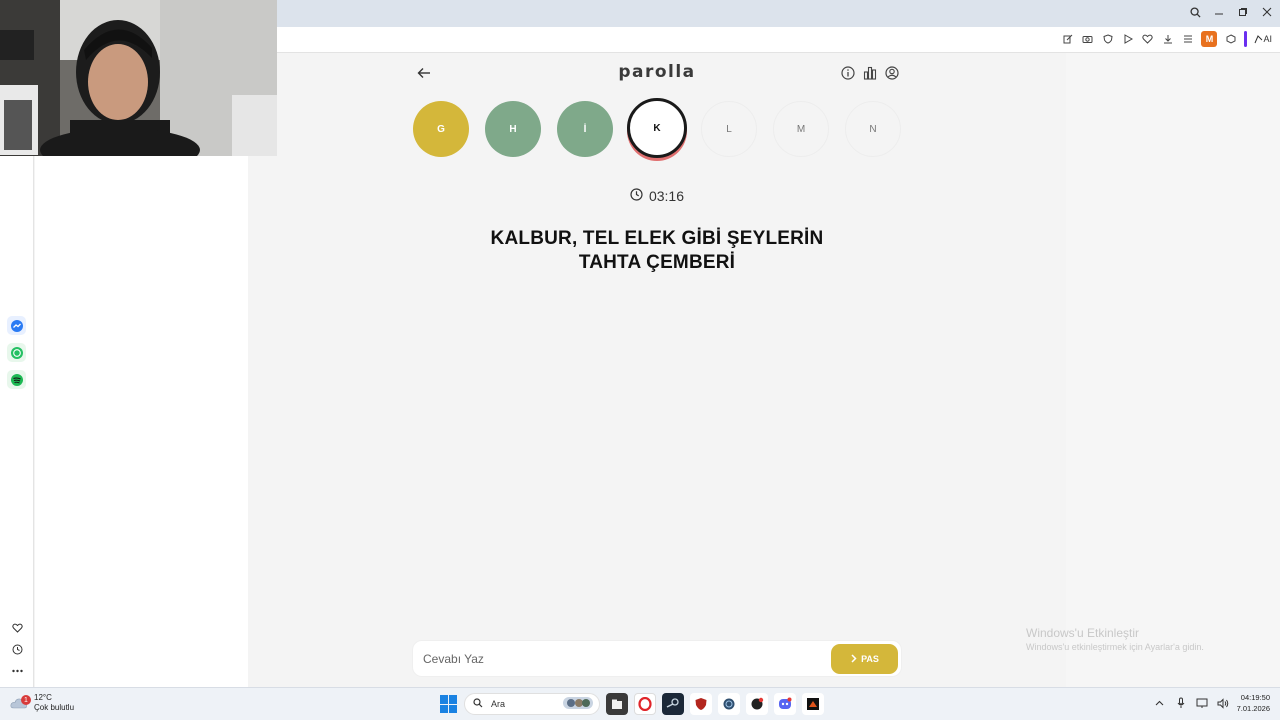  What do you see at coordinates (1253, 703) in the screenshot?
I see `taskbar-clock: 04:19:50 7.01.2026` at bounding box center [1253, 703].